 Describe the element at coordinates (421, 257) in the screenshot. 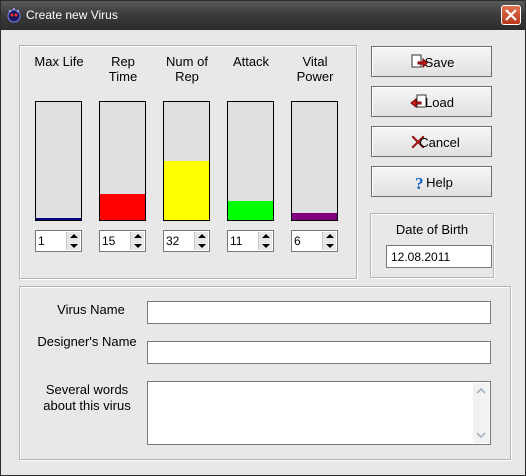

I see `date-of-birth-value: 12.08.2011` at that location.